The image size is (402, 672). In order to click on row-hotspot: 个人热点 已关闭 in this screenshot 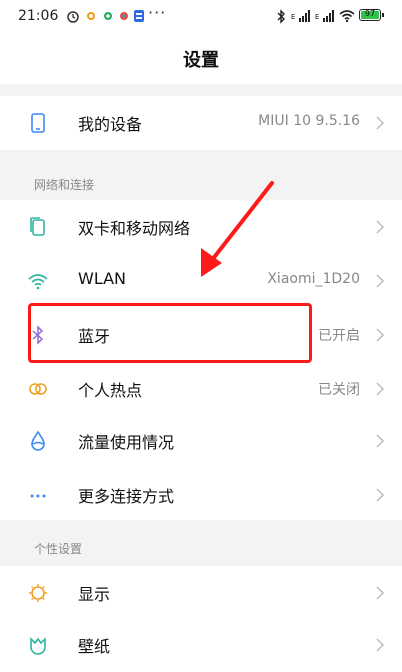, I will do `click(201, 389)`.